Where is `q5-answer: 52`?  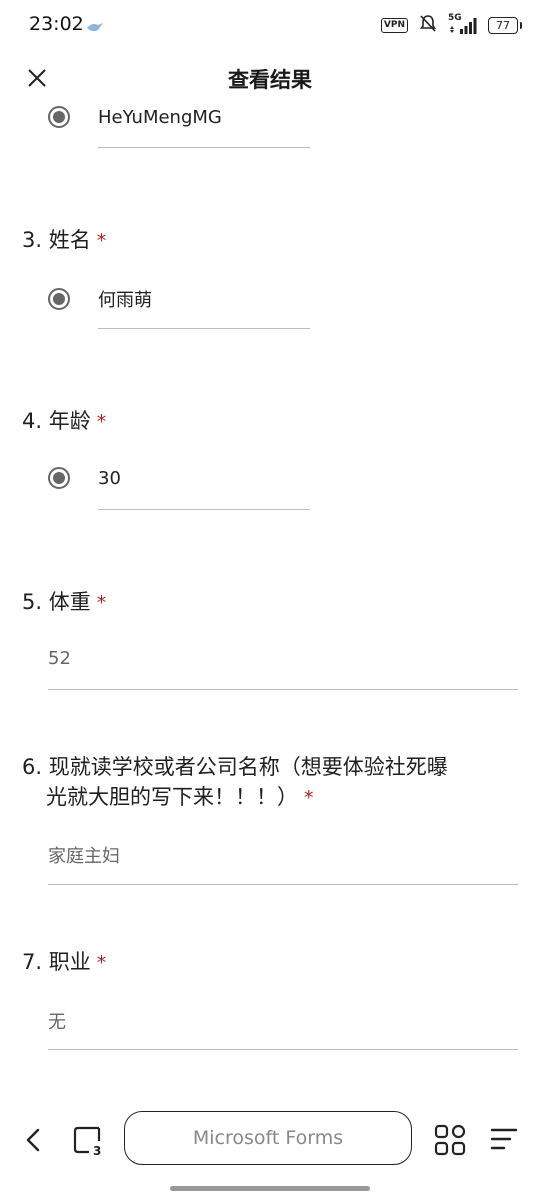 q5-answer: 52 is located at coordinates (59, 658).